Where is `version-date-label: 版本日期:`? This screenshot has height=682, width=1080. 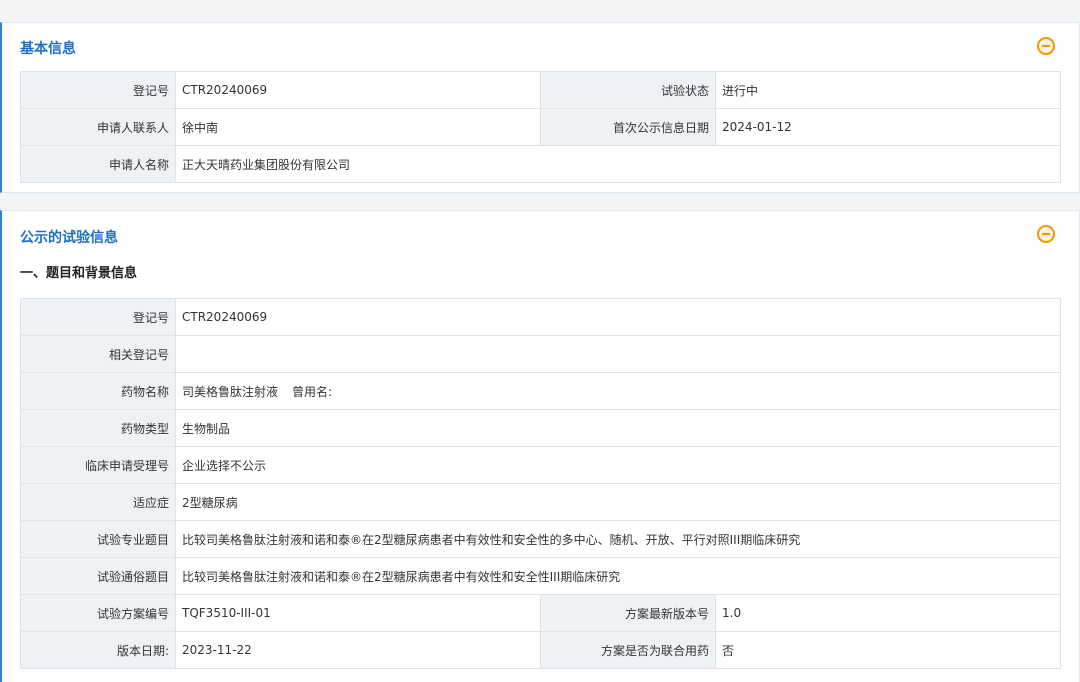 version-date-label: 版本日期: is located at coordinates (98, 650).